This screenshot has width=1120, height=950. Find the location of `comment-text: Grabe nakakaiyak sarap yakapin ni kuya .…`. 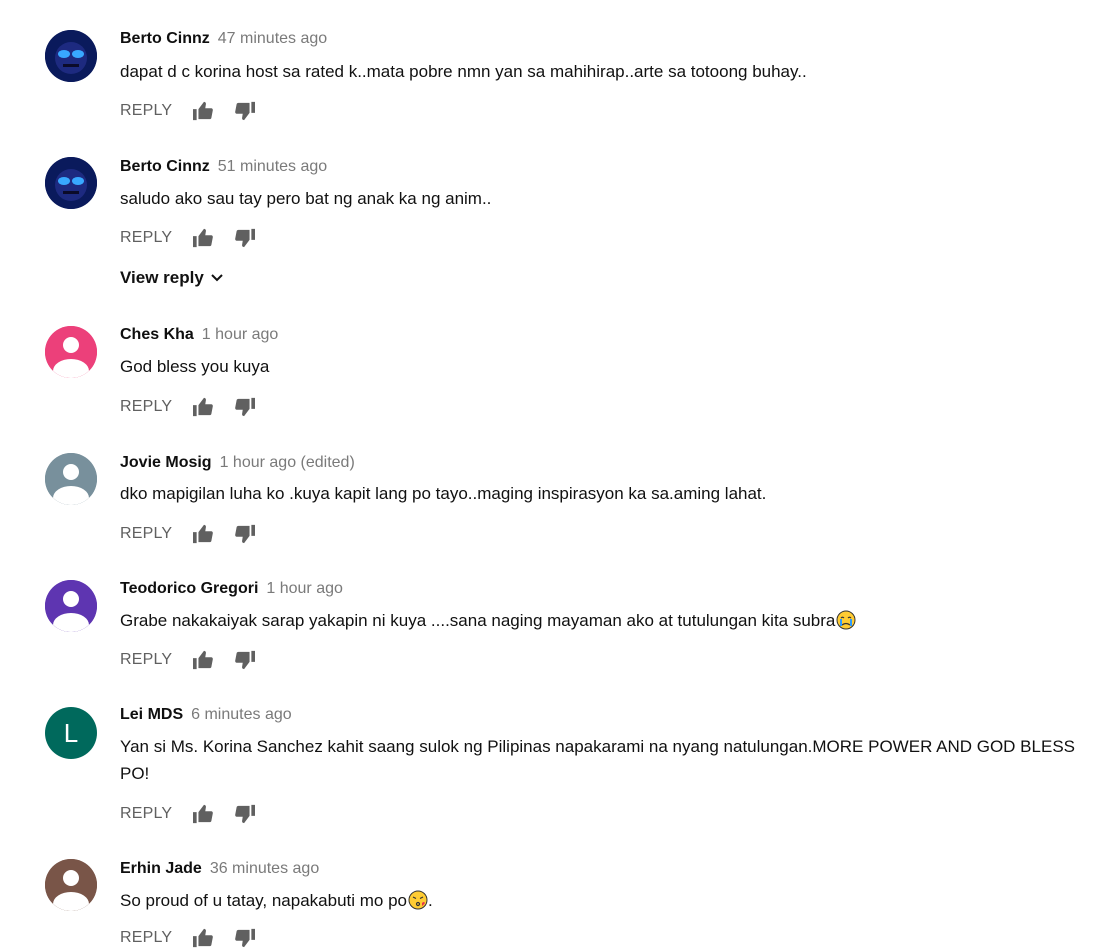

comment-text: Grabe nakakaiyak sarap yakapin ni kuya .… is located at coordinates (612, 620).